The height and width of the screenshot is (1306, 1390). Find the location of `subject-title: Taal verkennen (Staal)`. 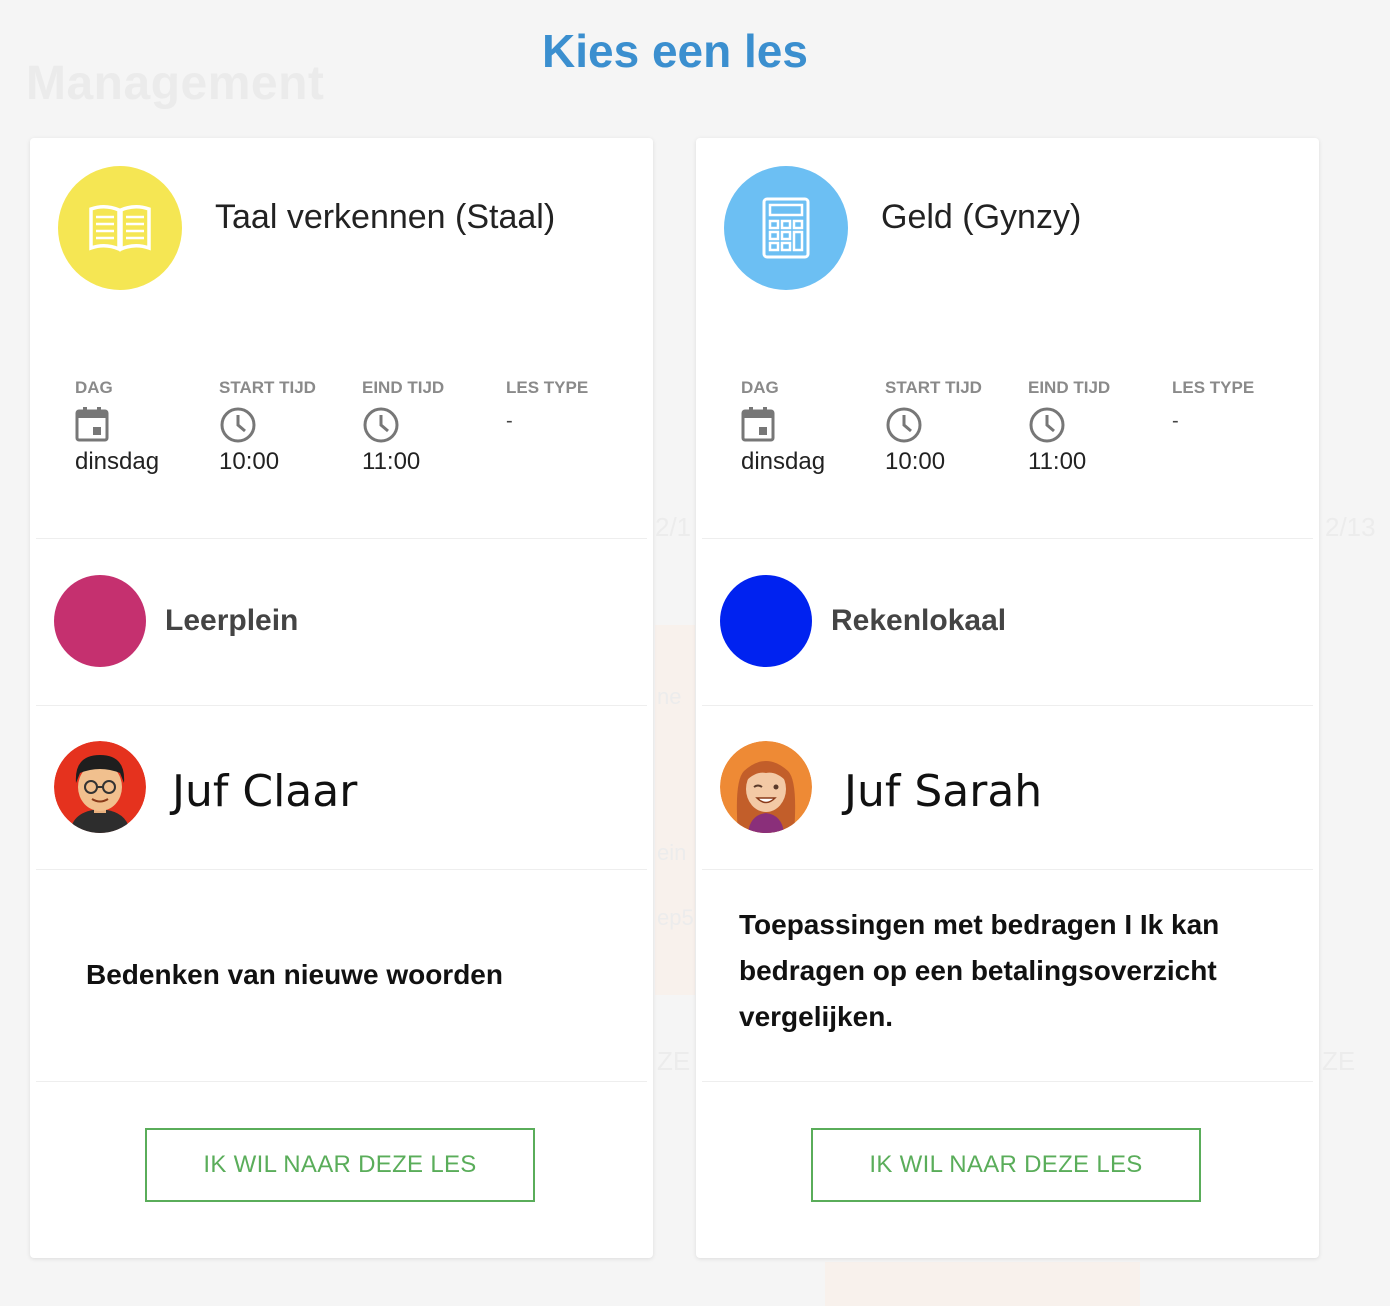

subject-title: Taal verkennen (Staal) is located at coordinates (385, 217).